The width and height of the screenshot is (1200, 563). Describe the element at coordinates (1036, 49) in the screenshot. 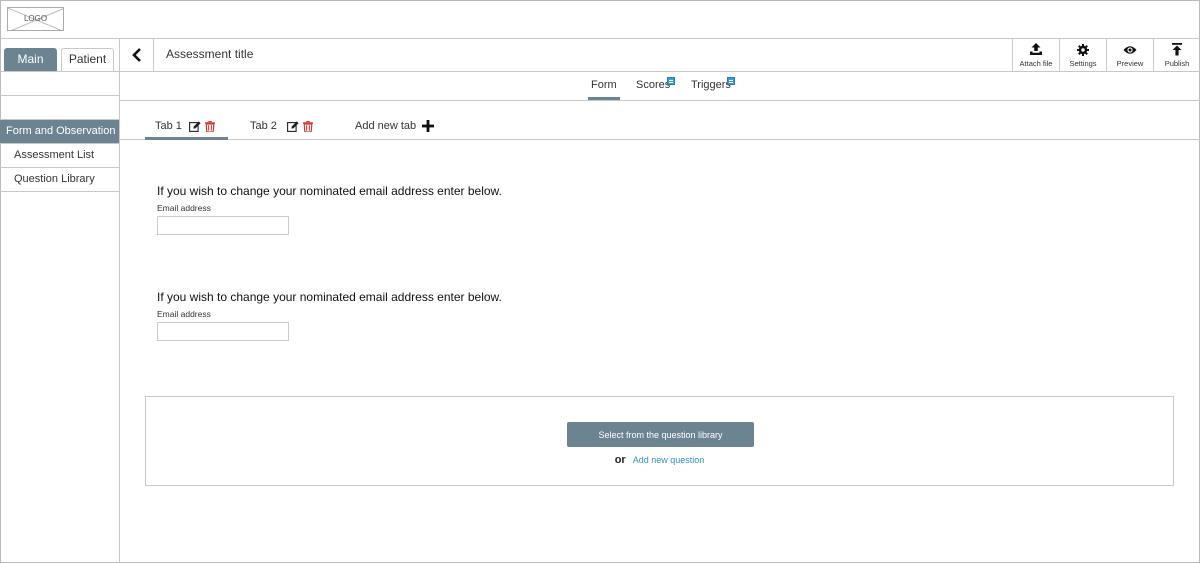

I see `upload-icon` at that location.